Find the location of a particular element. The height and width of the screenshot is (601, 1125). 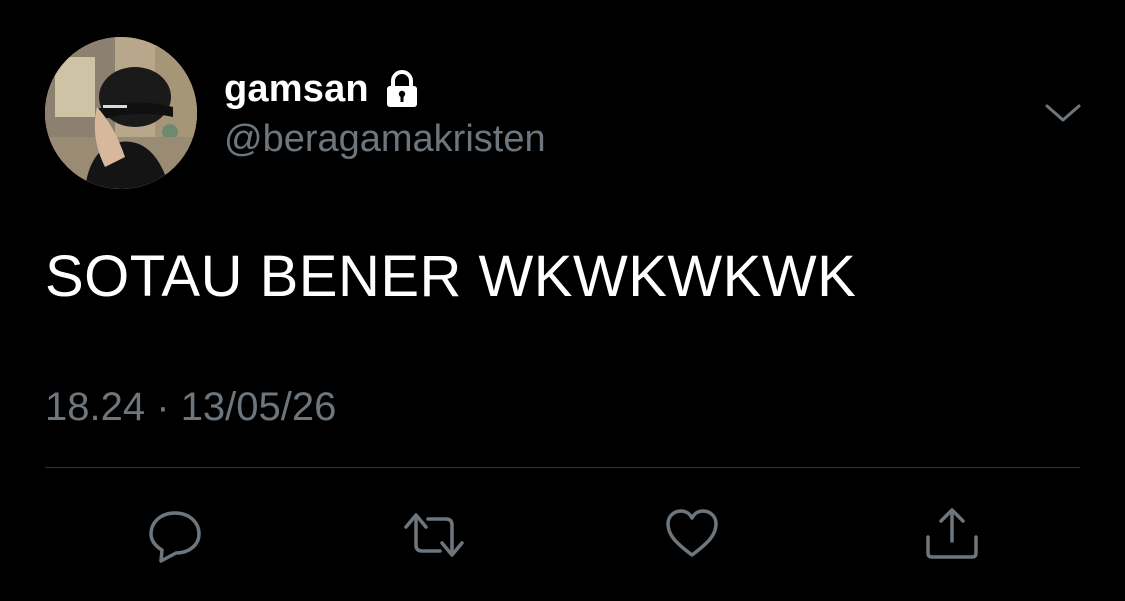

tweet-timestamp: 18.24 · 13/05/26 is located at coordinates (190, 407).